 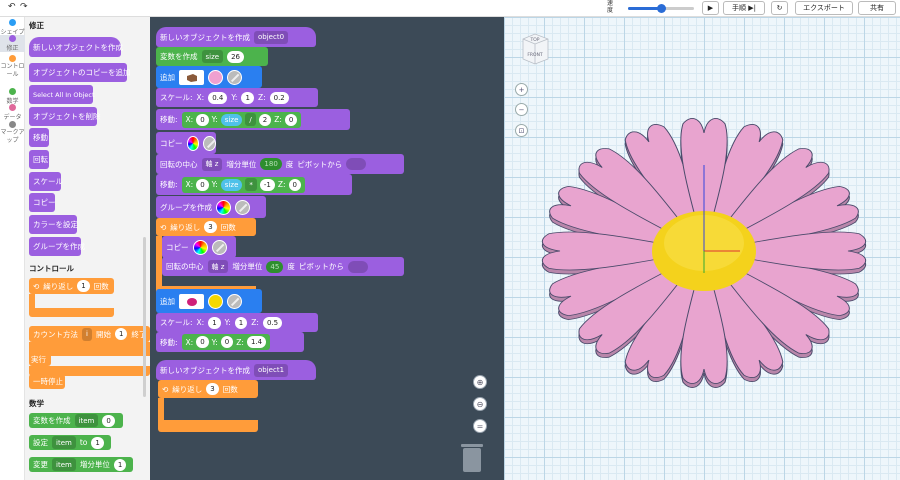 What do you see at coordinates (12, 67) in the screenshot?
I see `category-control: コントロール` at bounding box center [12, 67].